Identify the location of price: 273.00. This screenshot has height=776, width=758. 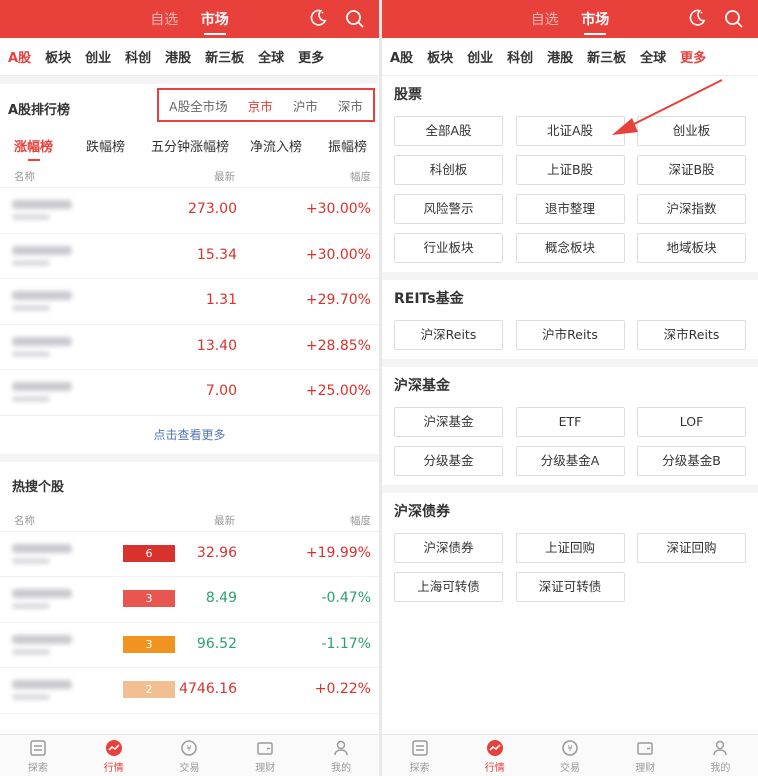
(212, 209).